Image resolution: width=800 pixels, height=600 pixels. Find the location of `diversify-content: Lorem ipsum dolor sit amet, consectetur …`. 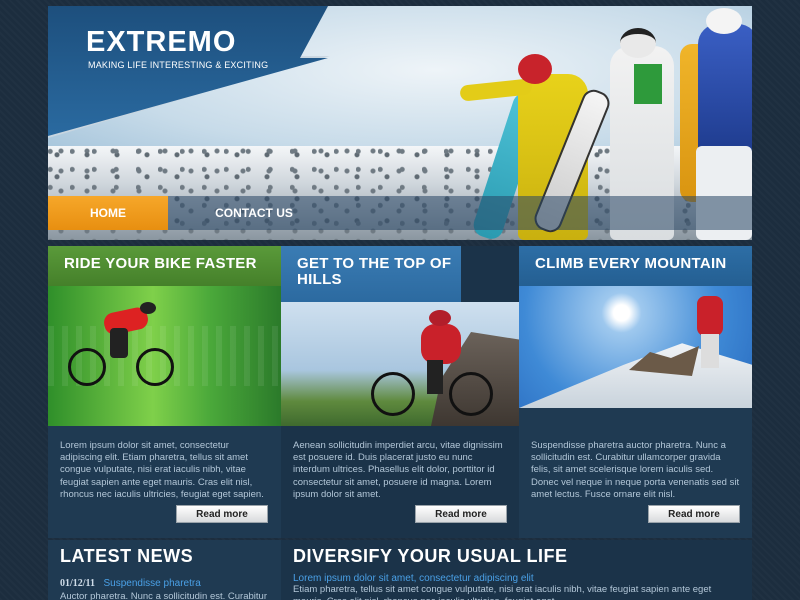

diversify-content: Lorem ipsum dolor sit amet, consectetur … is located at coordinates (519, 586).